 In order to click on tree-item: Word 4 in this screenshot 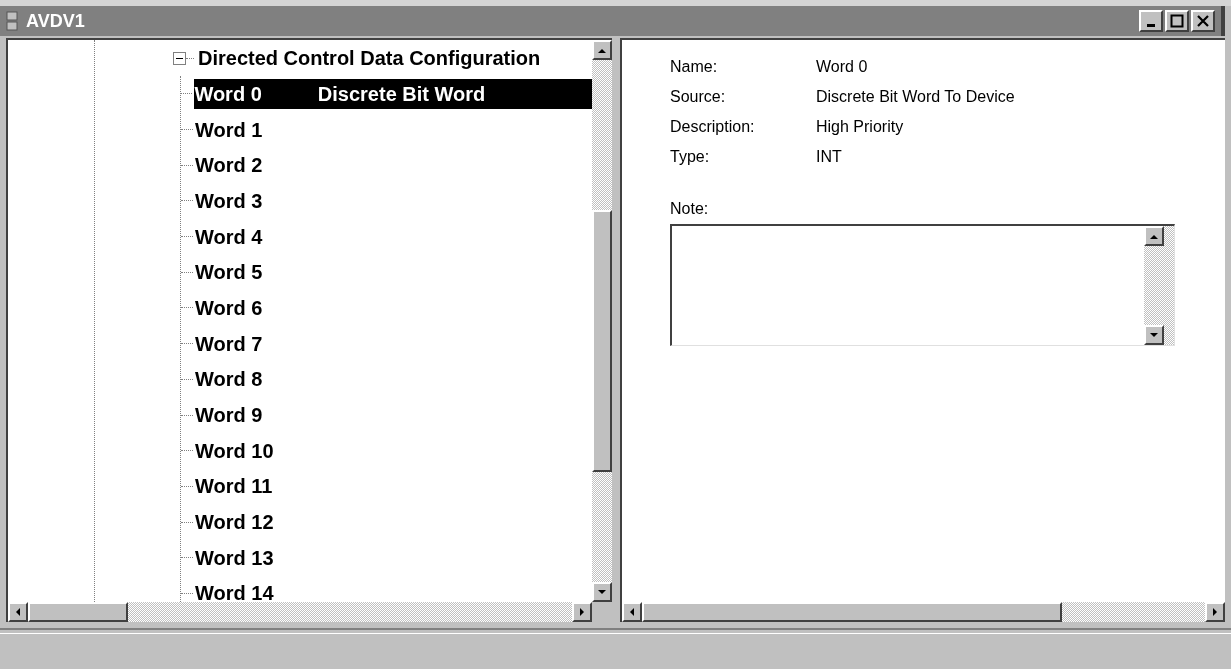, I will do `click(237, 236)`.